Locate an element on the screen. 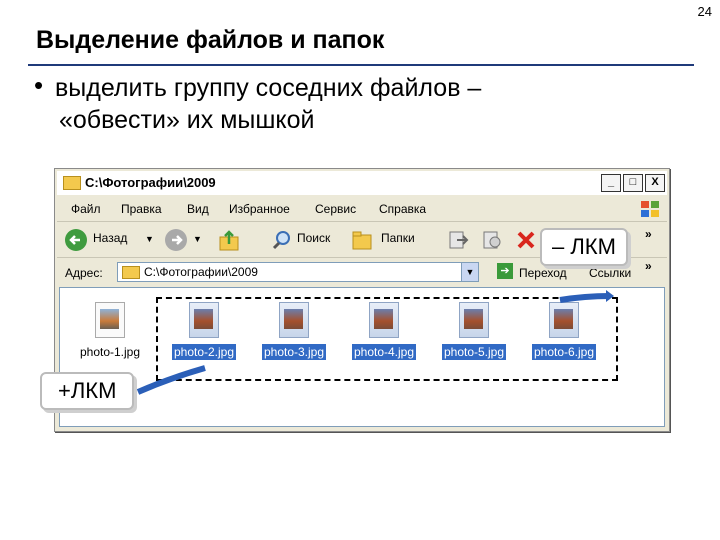 The image size is (720, 540). press-lmb-label: +ЛКМ is located at coordinates (87, 390).